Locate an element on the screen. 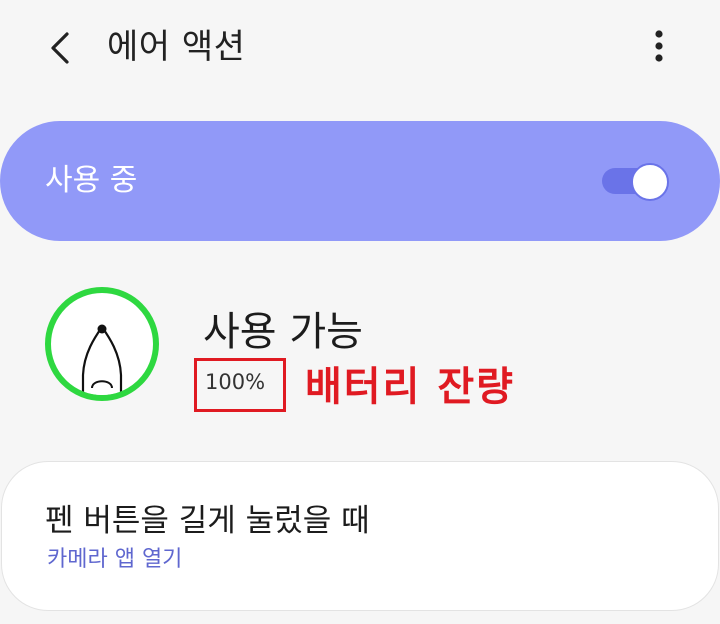  master-switch-label: 사용 중 is located at coordinates (91, 180).